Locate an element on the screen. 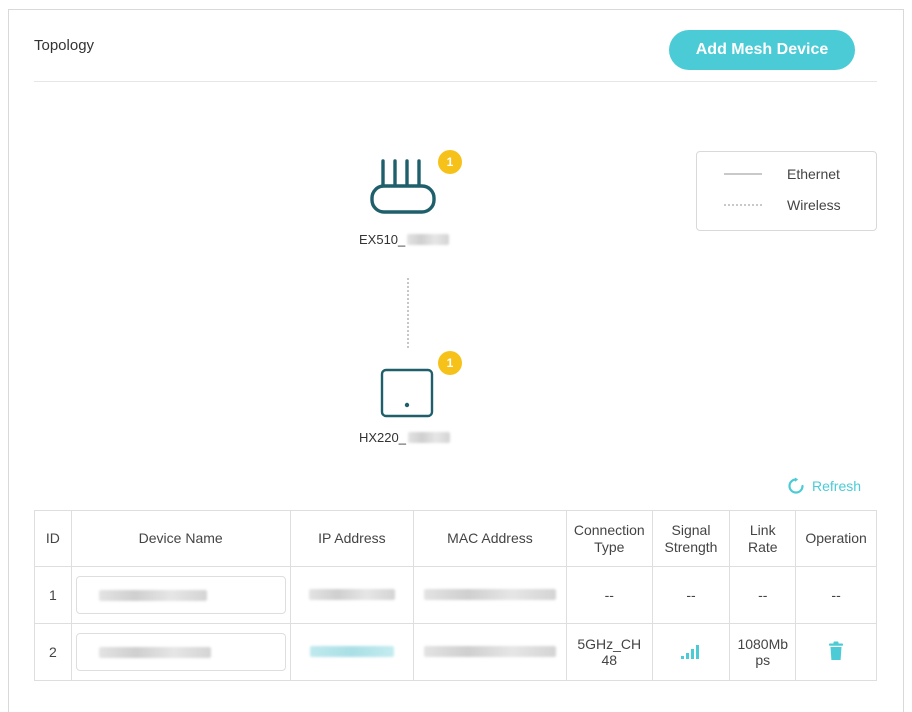 Image resolution: width=912 pixels, height=712 pixels. refresh-button: Refresh is located at coordinates (824, 486).